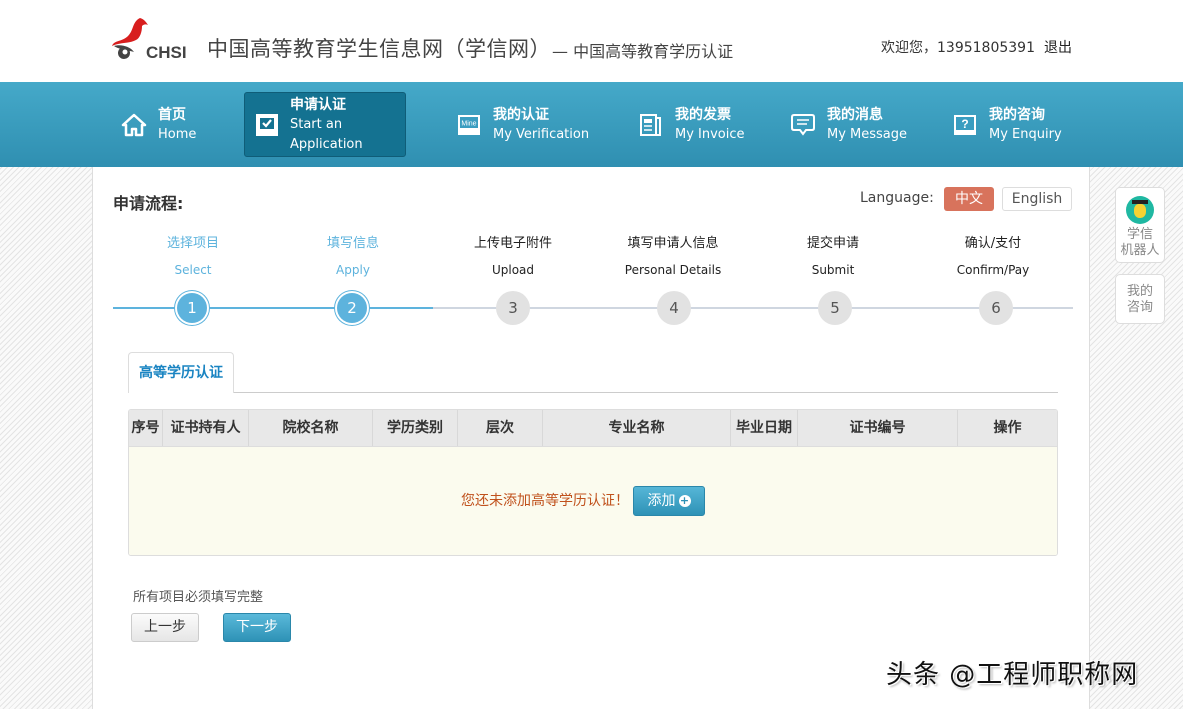  I want to click on nav-label-en: My Verification, so click(541, 134).